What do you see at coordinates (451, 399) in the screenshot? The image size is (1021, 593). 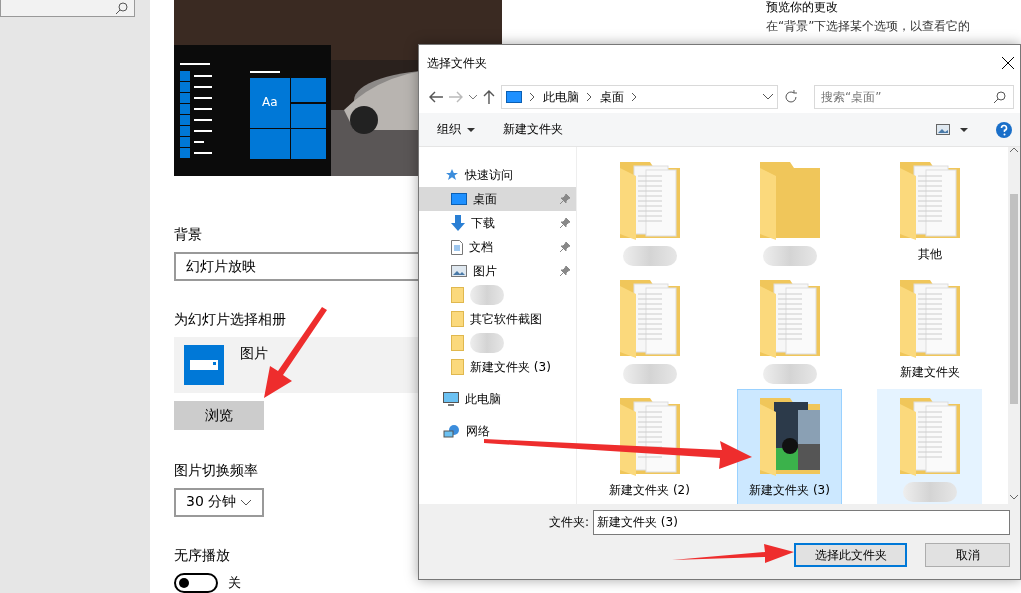 I see `computer-icon` at bounding box center [451, 399].